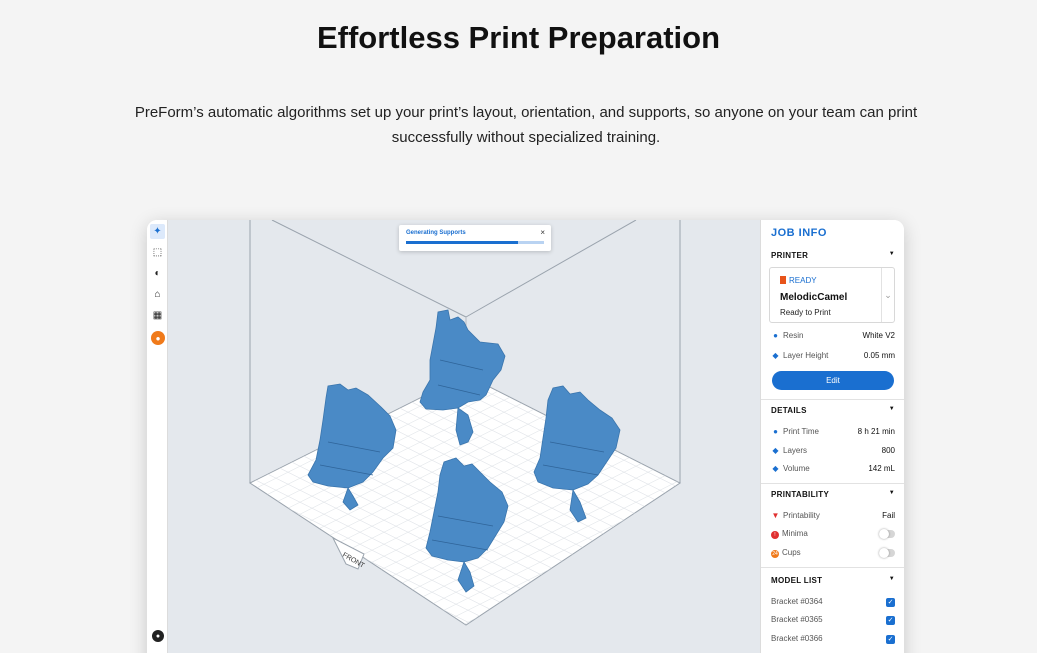 This screenshot has width=1037, height=653. What do you see at coordinates (518, 37) in the screenshot?
I see `page-title: Effortless Print Preparation` at bounding box center [518, 37].